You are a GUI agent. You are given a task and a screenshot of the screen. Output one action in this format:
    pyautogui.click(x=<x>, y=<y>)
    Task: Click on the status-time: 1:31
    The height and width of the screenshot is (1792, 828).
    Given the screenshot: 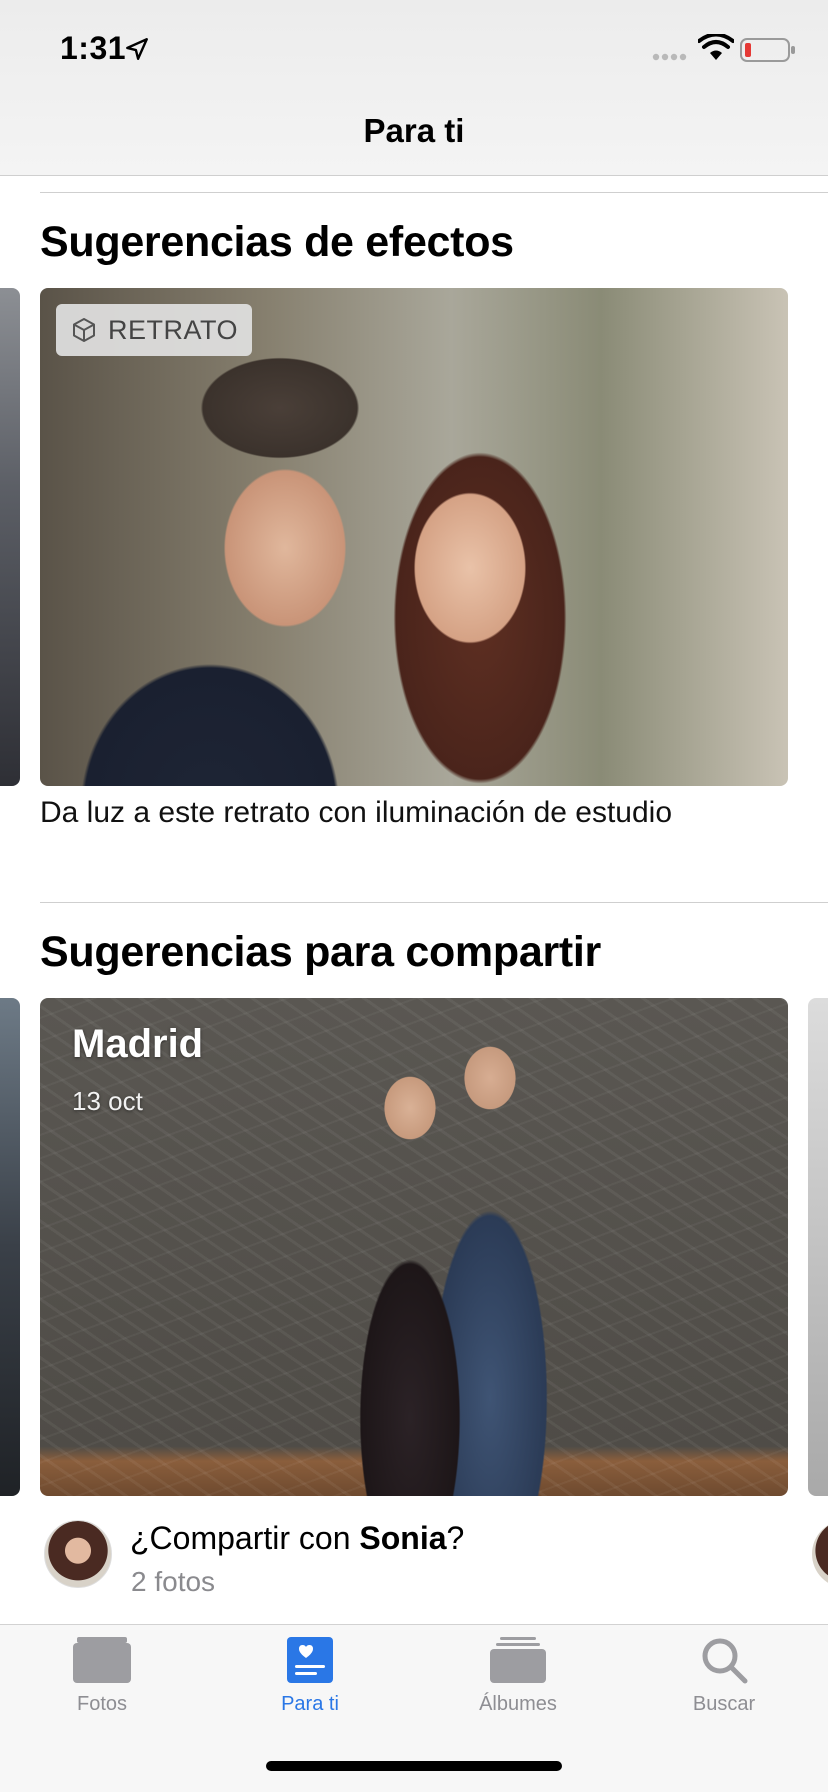 What is the action you would take?
    pyautogui.click(x=93, y=48)
    